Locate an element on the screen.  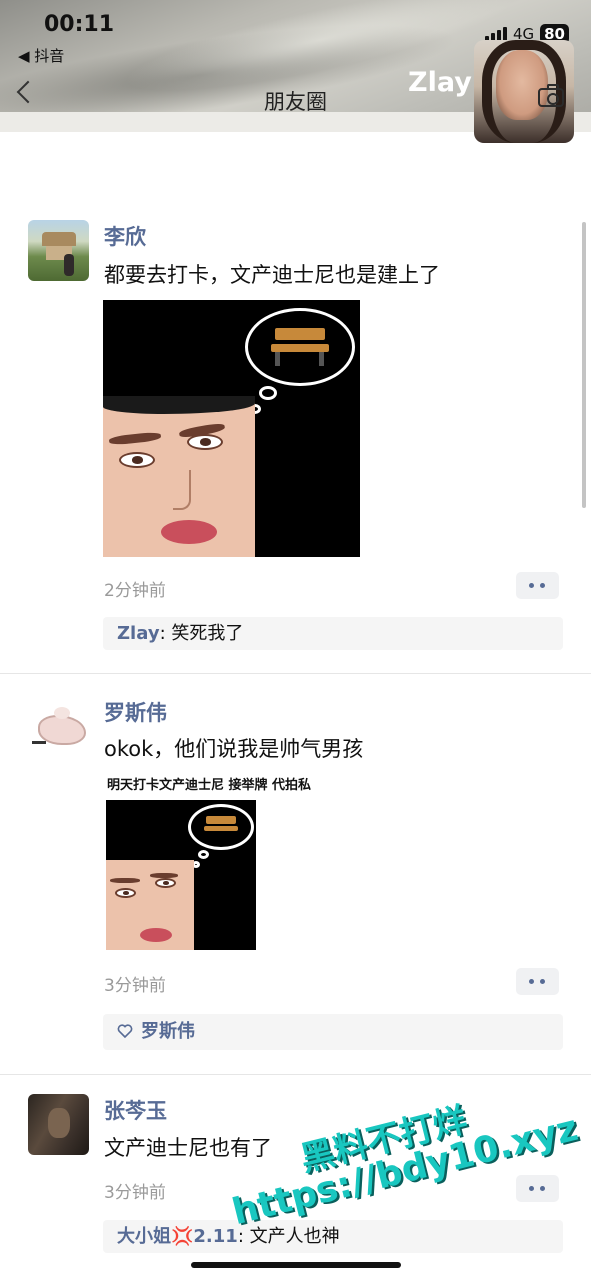
comment-text: : 笑死我了 is located at coordinates (201, 633).